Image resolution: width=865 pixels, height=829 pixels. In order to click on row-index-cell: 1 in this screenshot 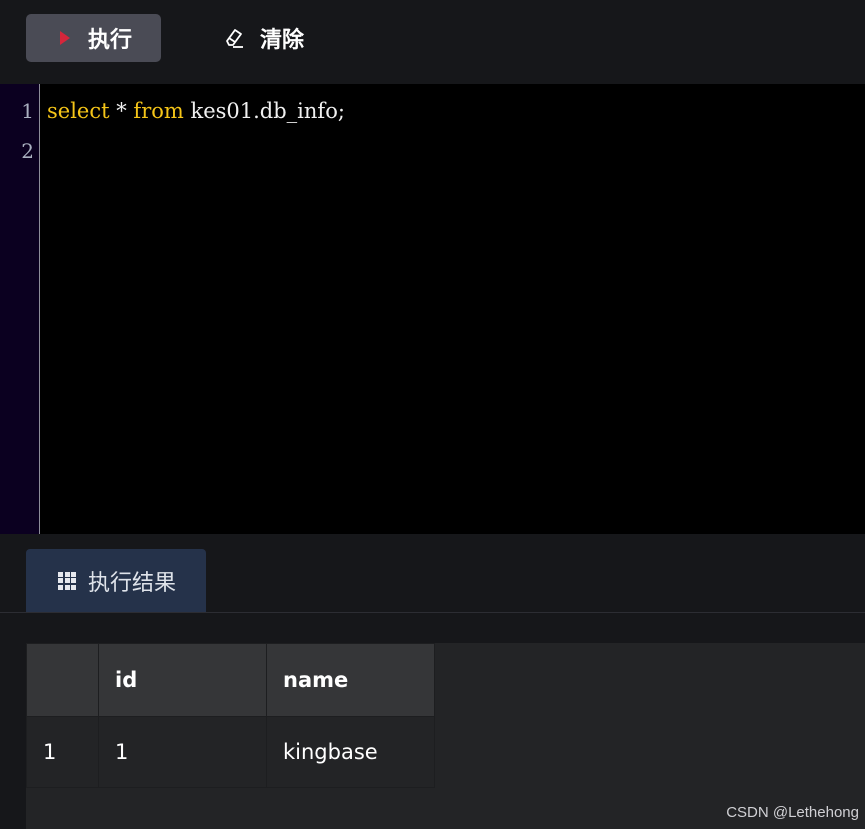, I will do `click(62, 752)`.